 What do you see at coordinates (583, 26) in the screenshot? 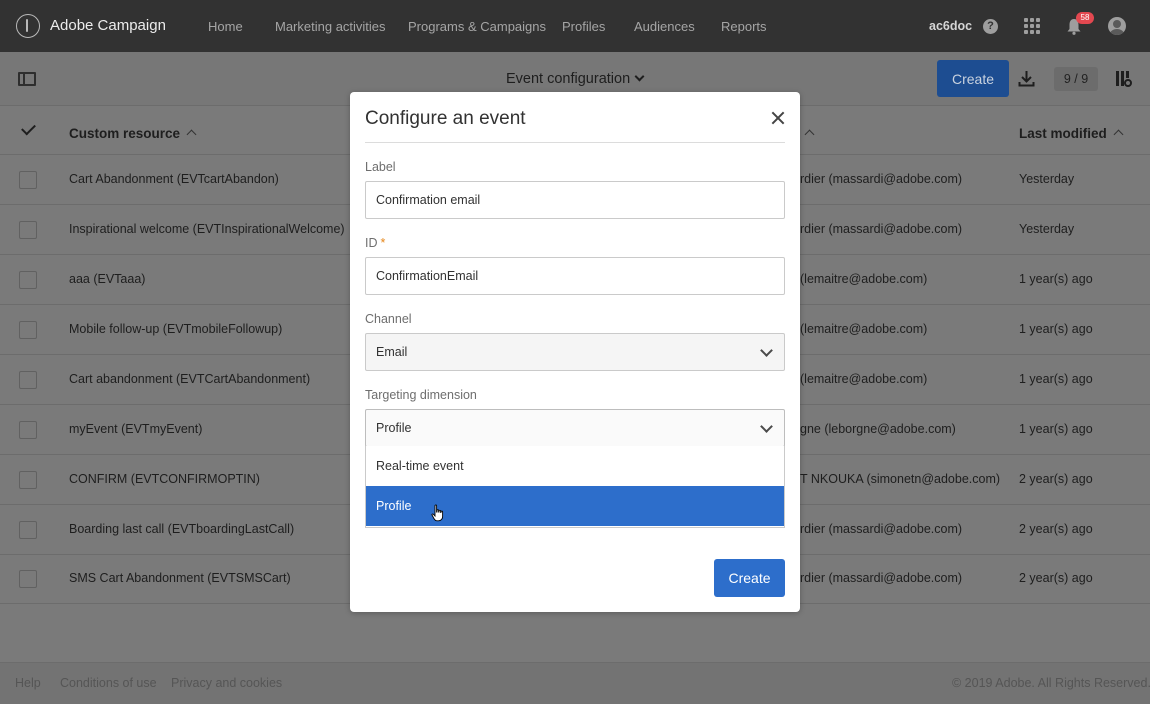
I see `nav-profiles: Profiles` at bounding box center [583, 26].